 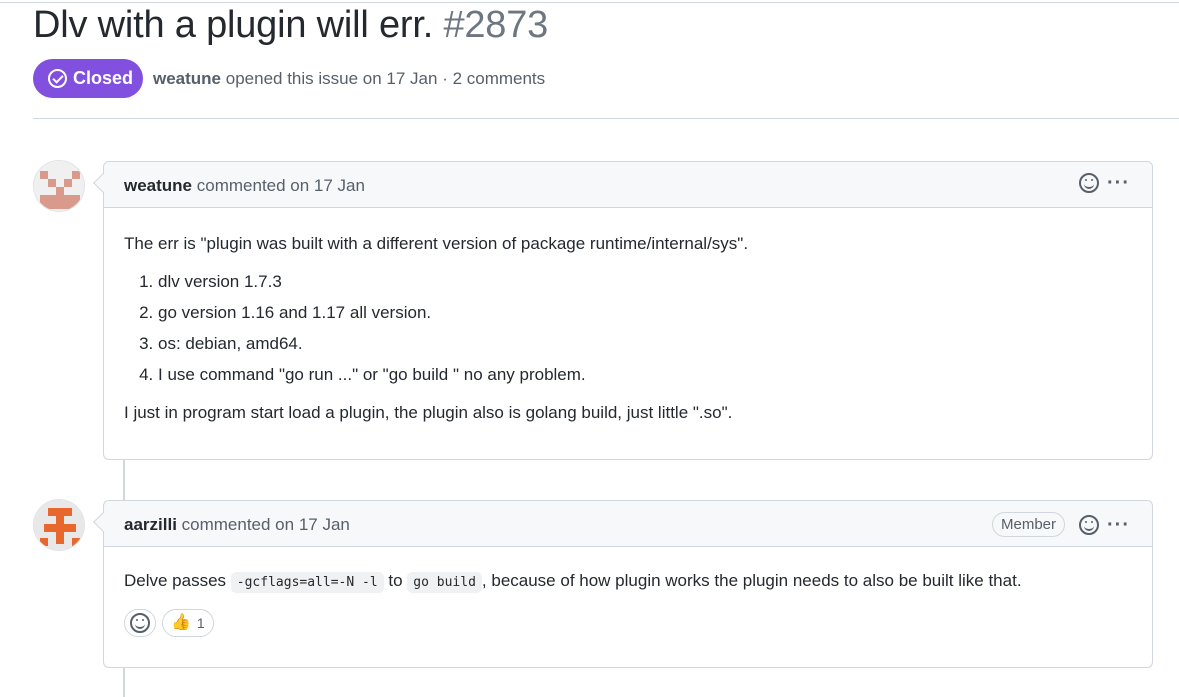 What do you see at coordinates (645, 344) in the screenshot?
I see `list-item: os: debian, amd64.` at bounding box center [645, 344].